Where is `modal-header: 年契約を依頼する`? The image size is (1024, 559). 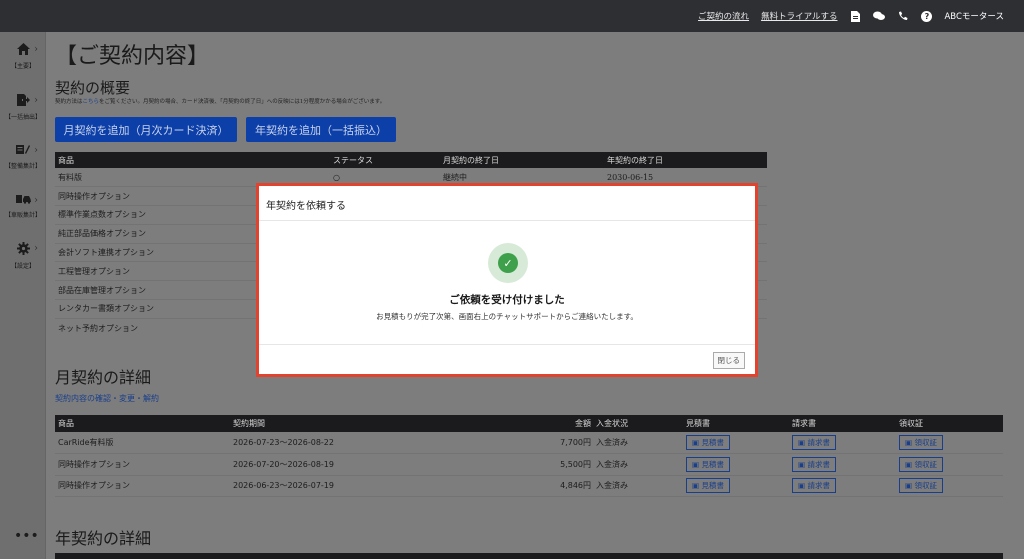 modal-header: 年契約を依頼する is located at coordinates (507, 203).